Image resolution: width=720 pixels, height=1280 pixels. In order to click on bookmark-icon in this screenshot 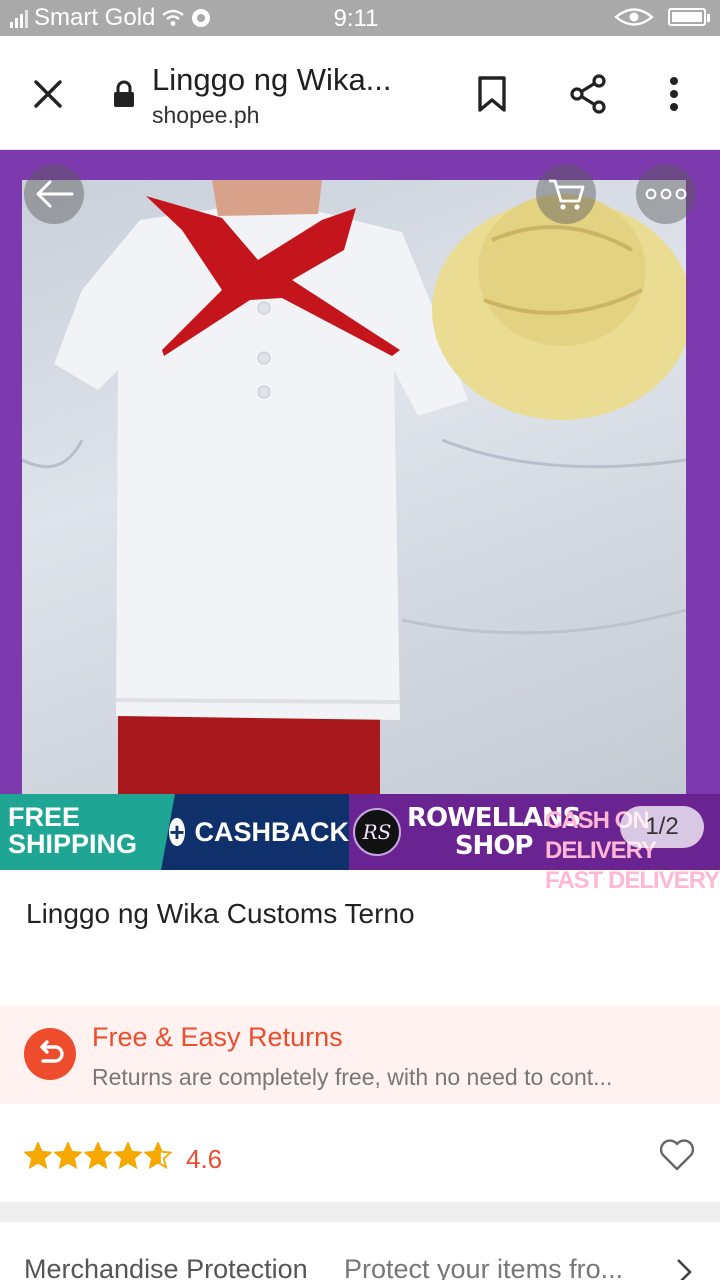, I will do `click(492, 94)`.